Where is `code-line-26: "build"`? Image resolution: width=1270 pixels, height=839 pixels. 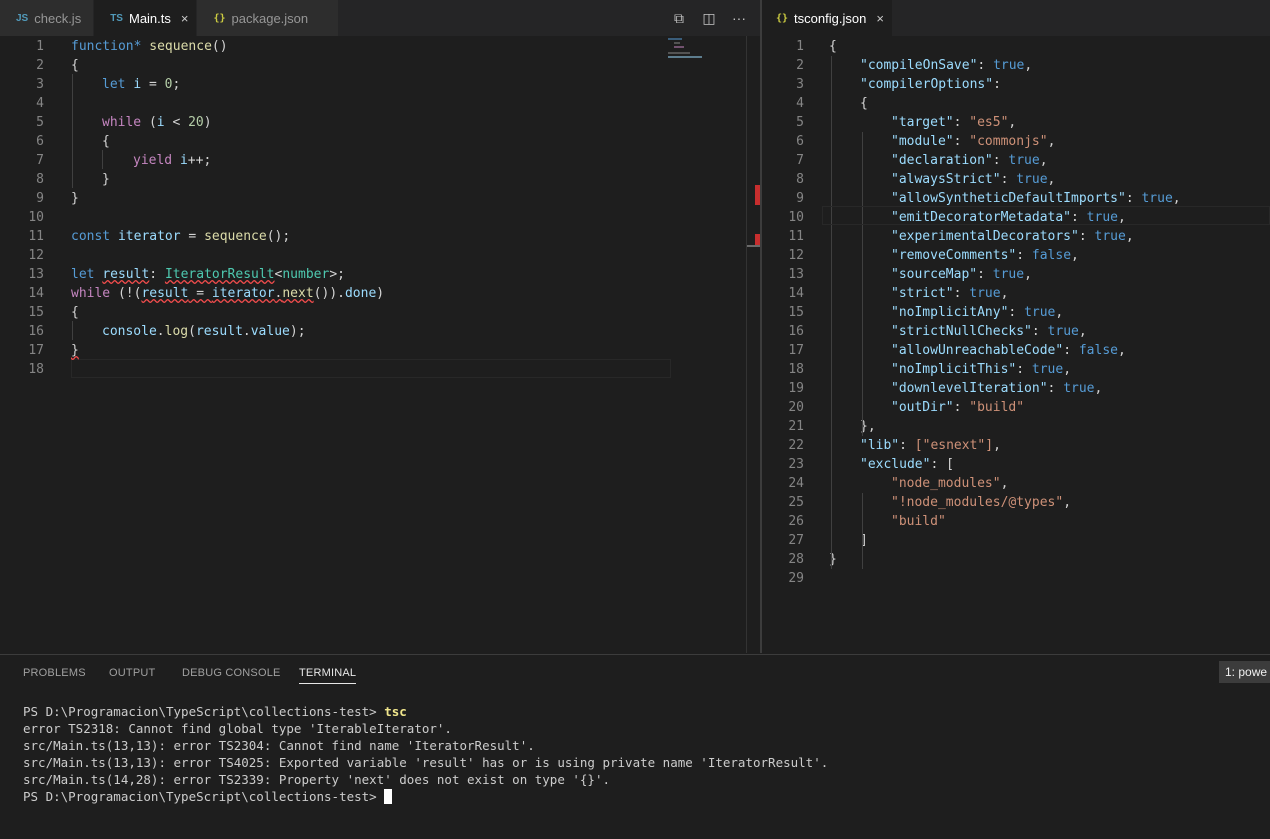
code-line-26: "build" is located at coordinates (918, 521).